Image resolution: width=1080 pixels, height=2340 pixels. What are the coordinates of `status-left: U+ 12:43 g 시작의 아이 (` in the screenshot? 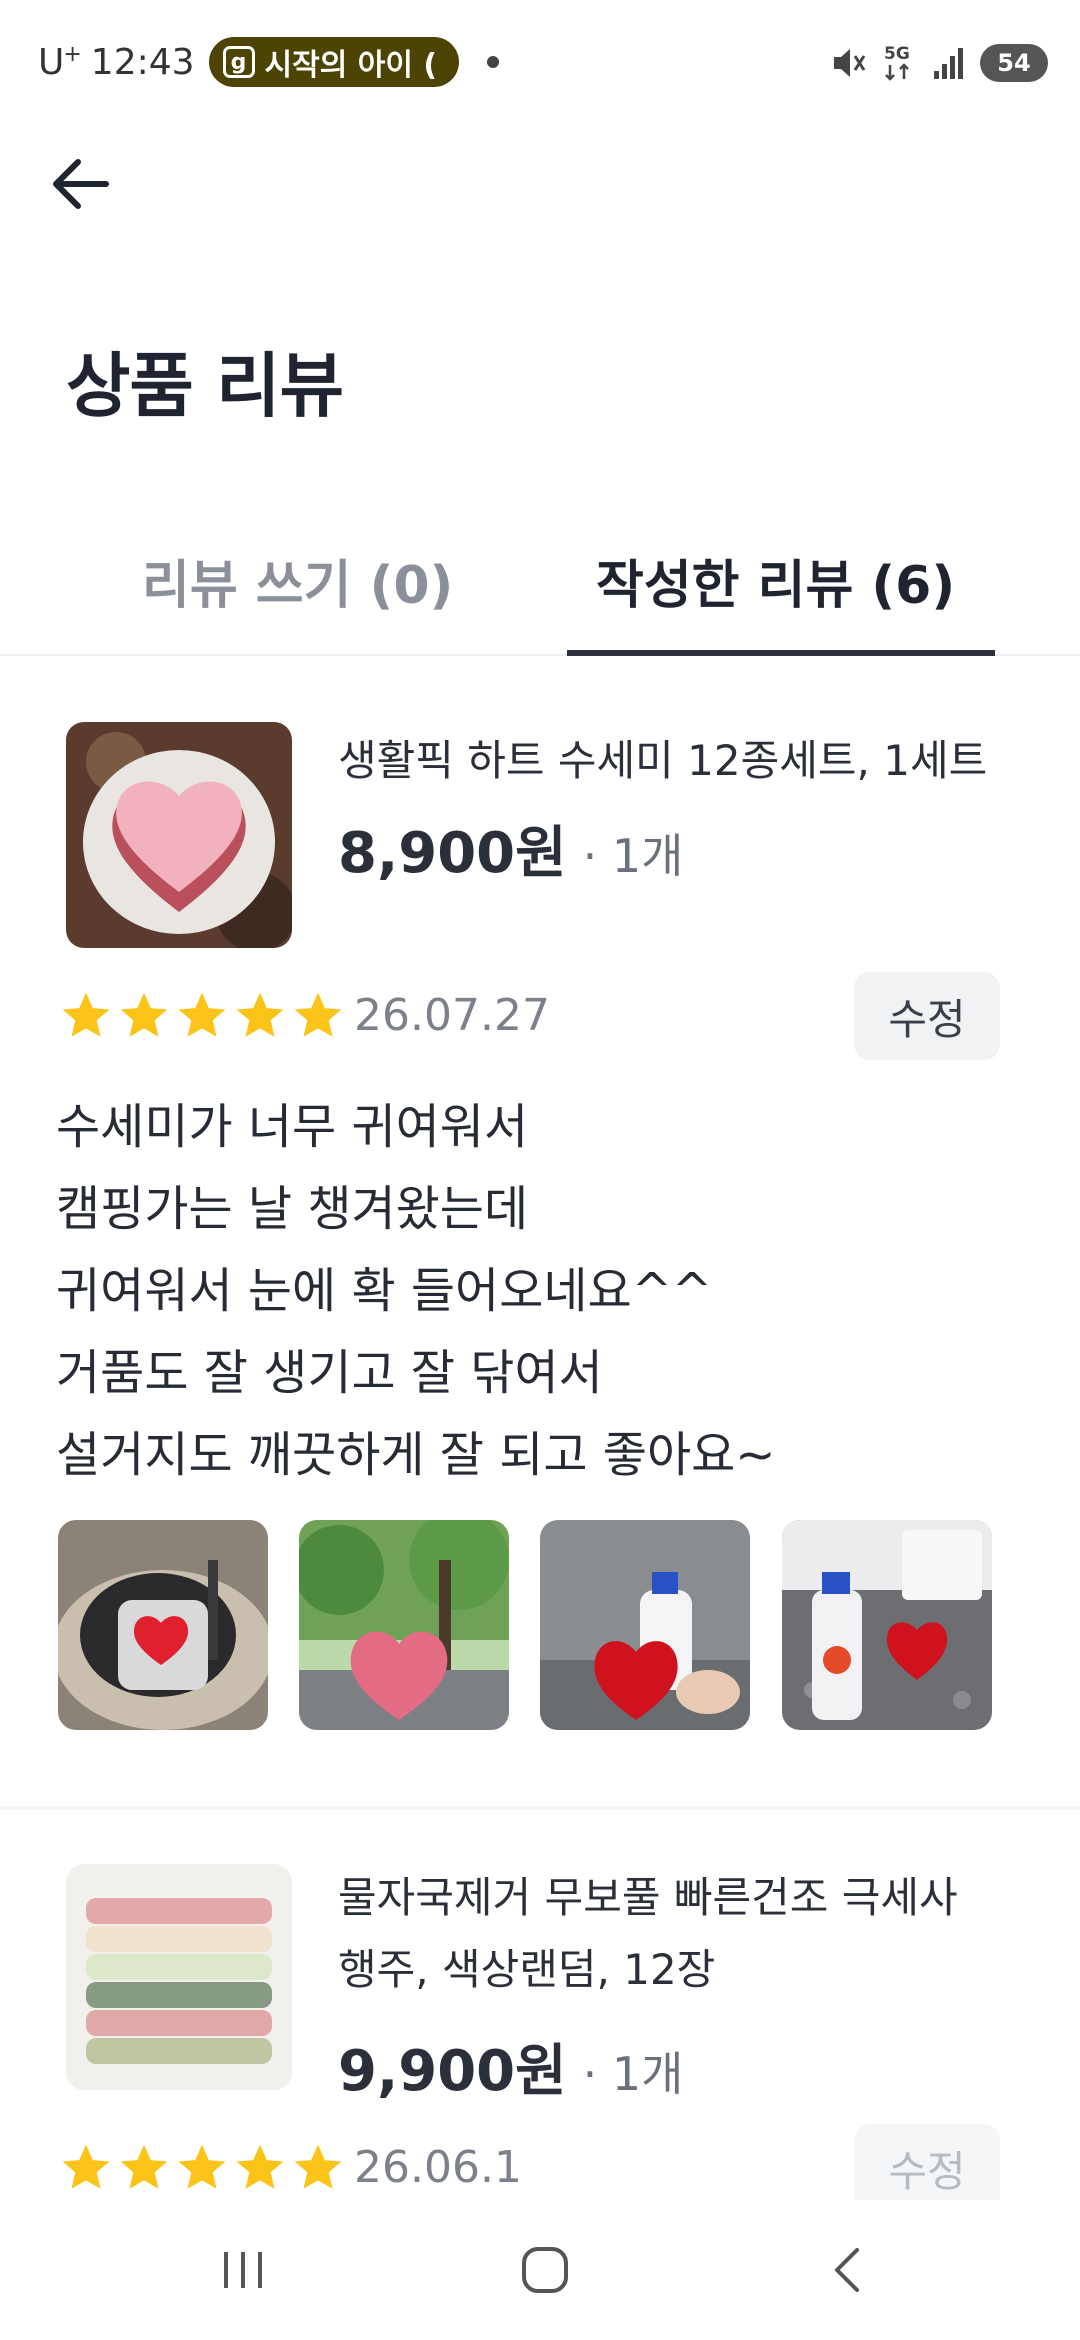 It's located at (269, 62).